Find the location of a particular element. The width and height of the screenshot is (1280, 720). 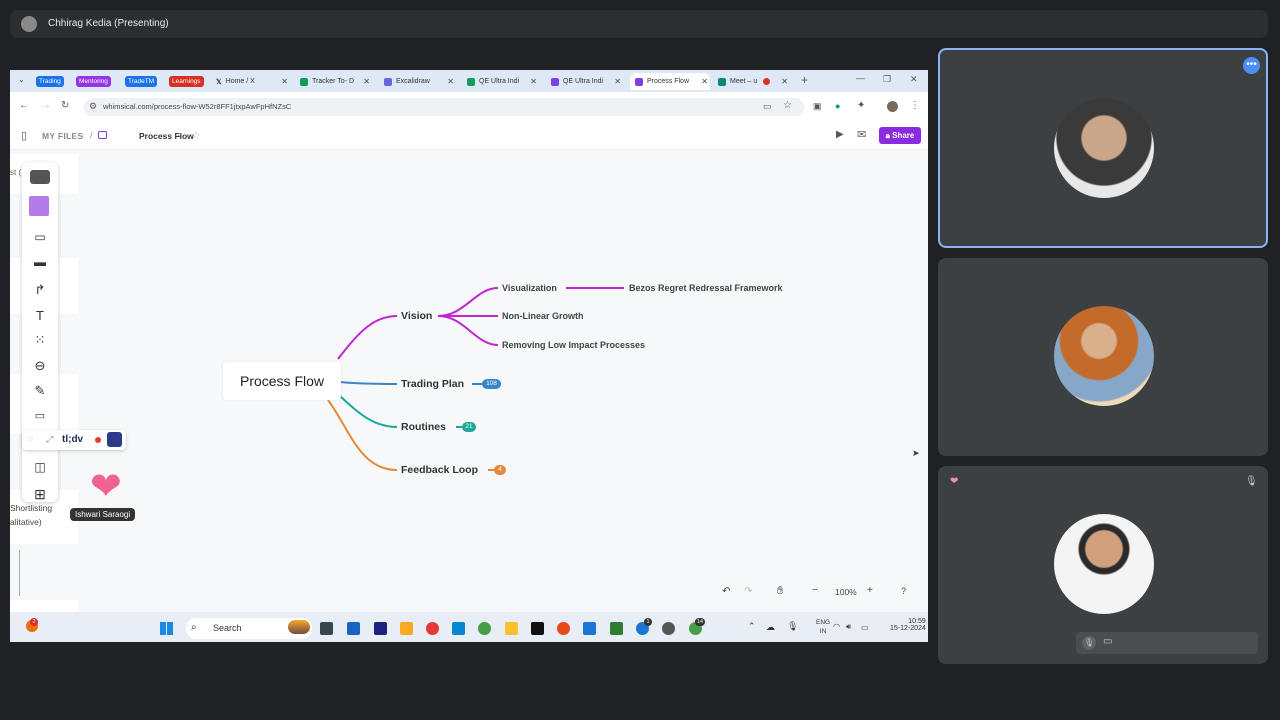

onedrive-icon: ☁ is located at coordinates (770, 627).